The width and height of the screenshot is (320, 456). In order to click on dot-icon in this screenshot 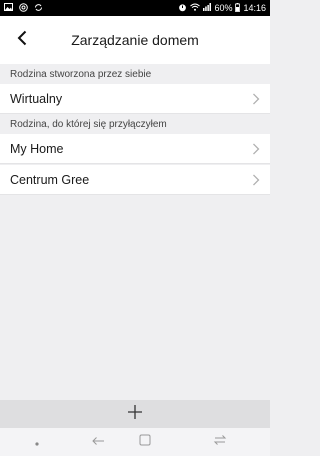, I will do `click(37, 442)`.